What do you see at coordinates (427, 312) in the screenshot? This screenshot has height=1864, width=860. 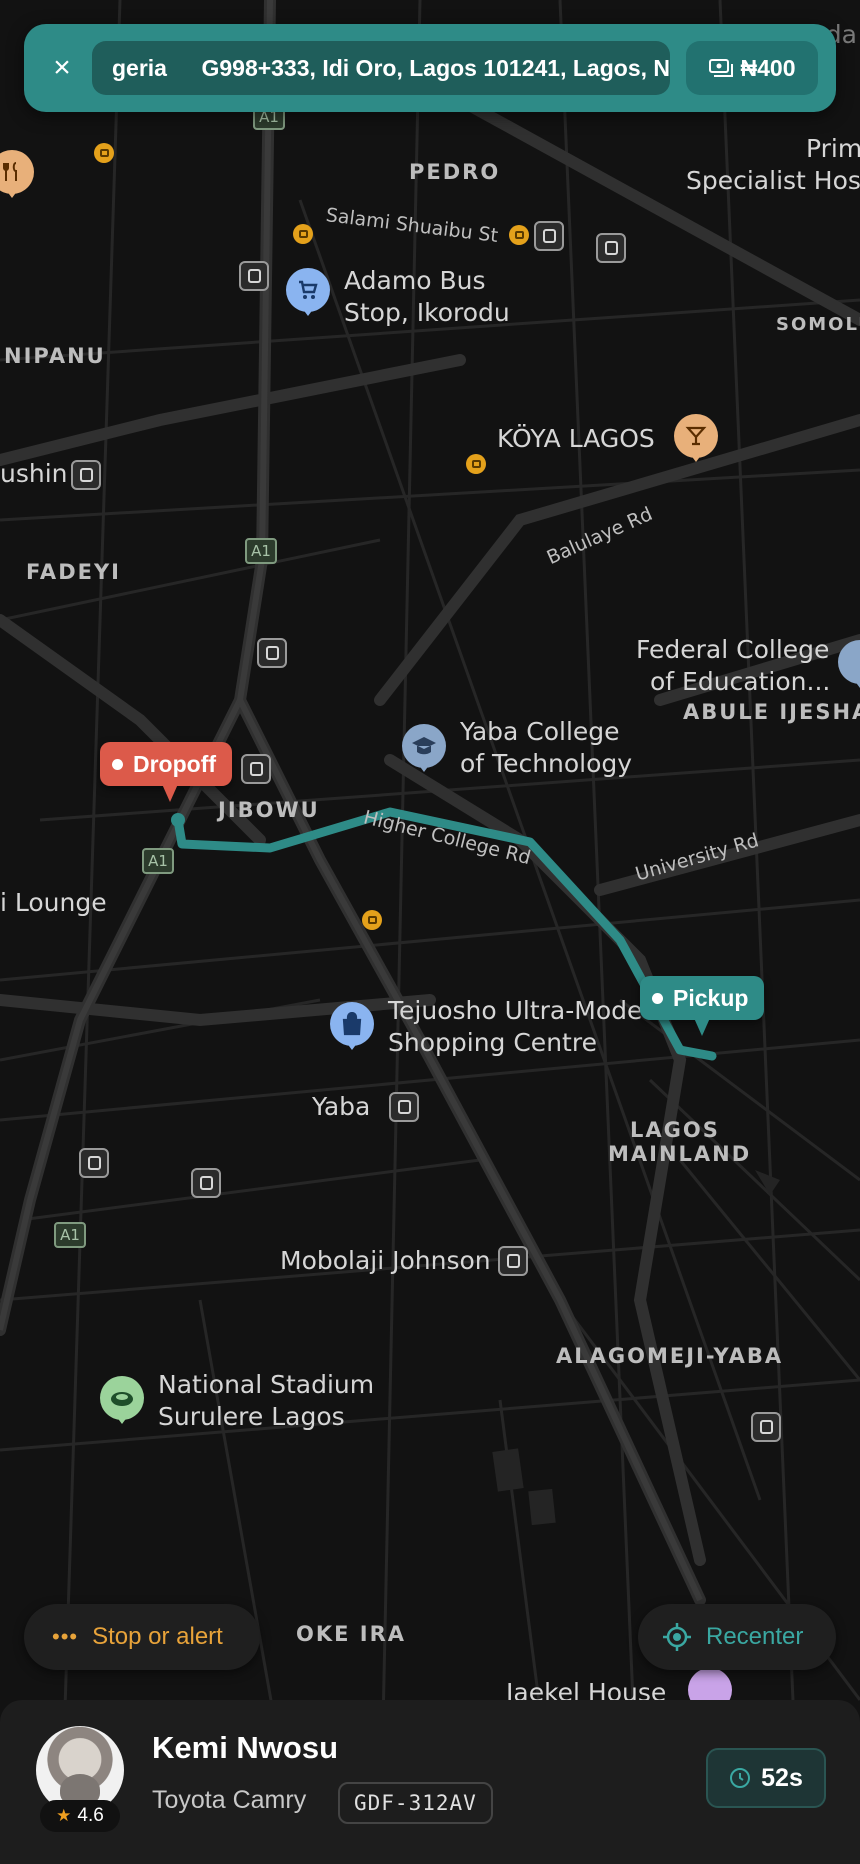 I see `place-adamo-line2: Stop, Ikorodu` at bounding box center [427, 312].